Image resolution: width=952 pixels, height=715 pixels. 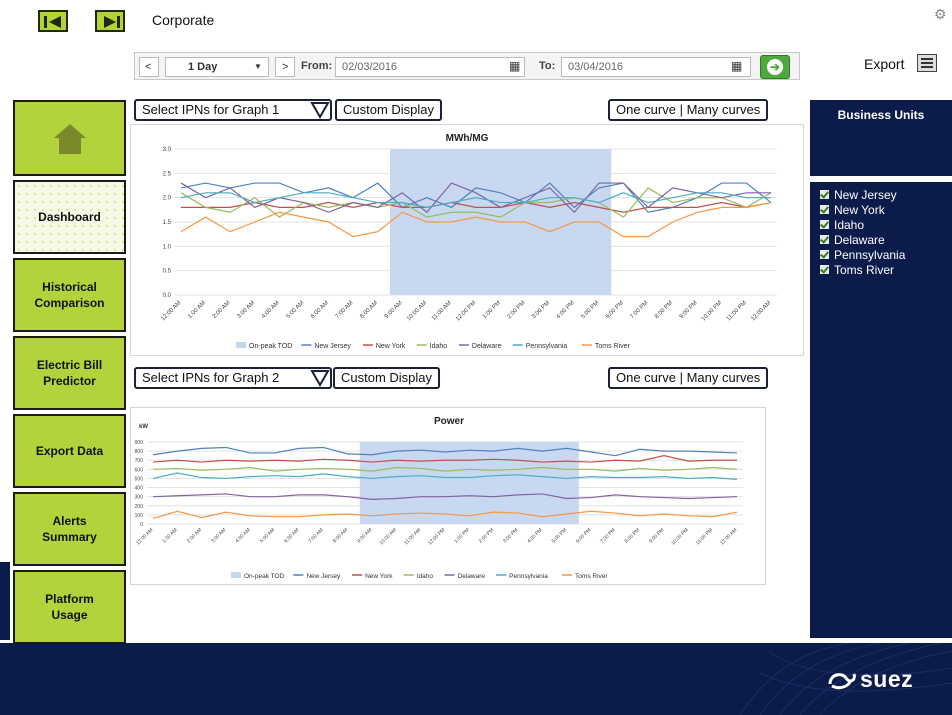 I want to click on x-tick-label: 2:00 AM, so click(x=194, y=535).